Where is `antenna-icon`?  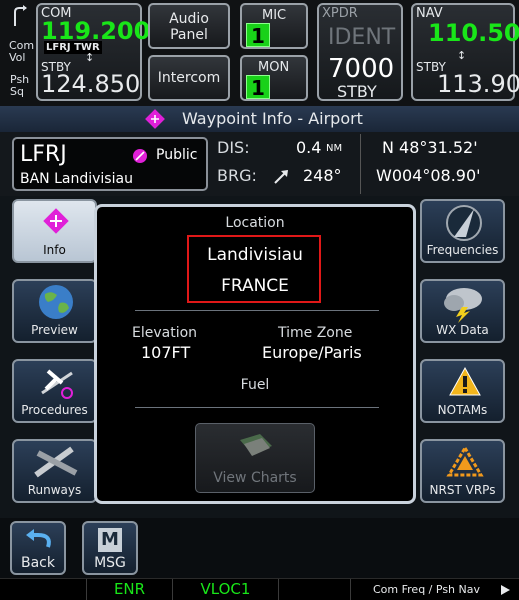 antenna-icon is located at coordinates (464, 223).